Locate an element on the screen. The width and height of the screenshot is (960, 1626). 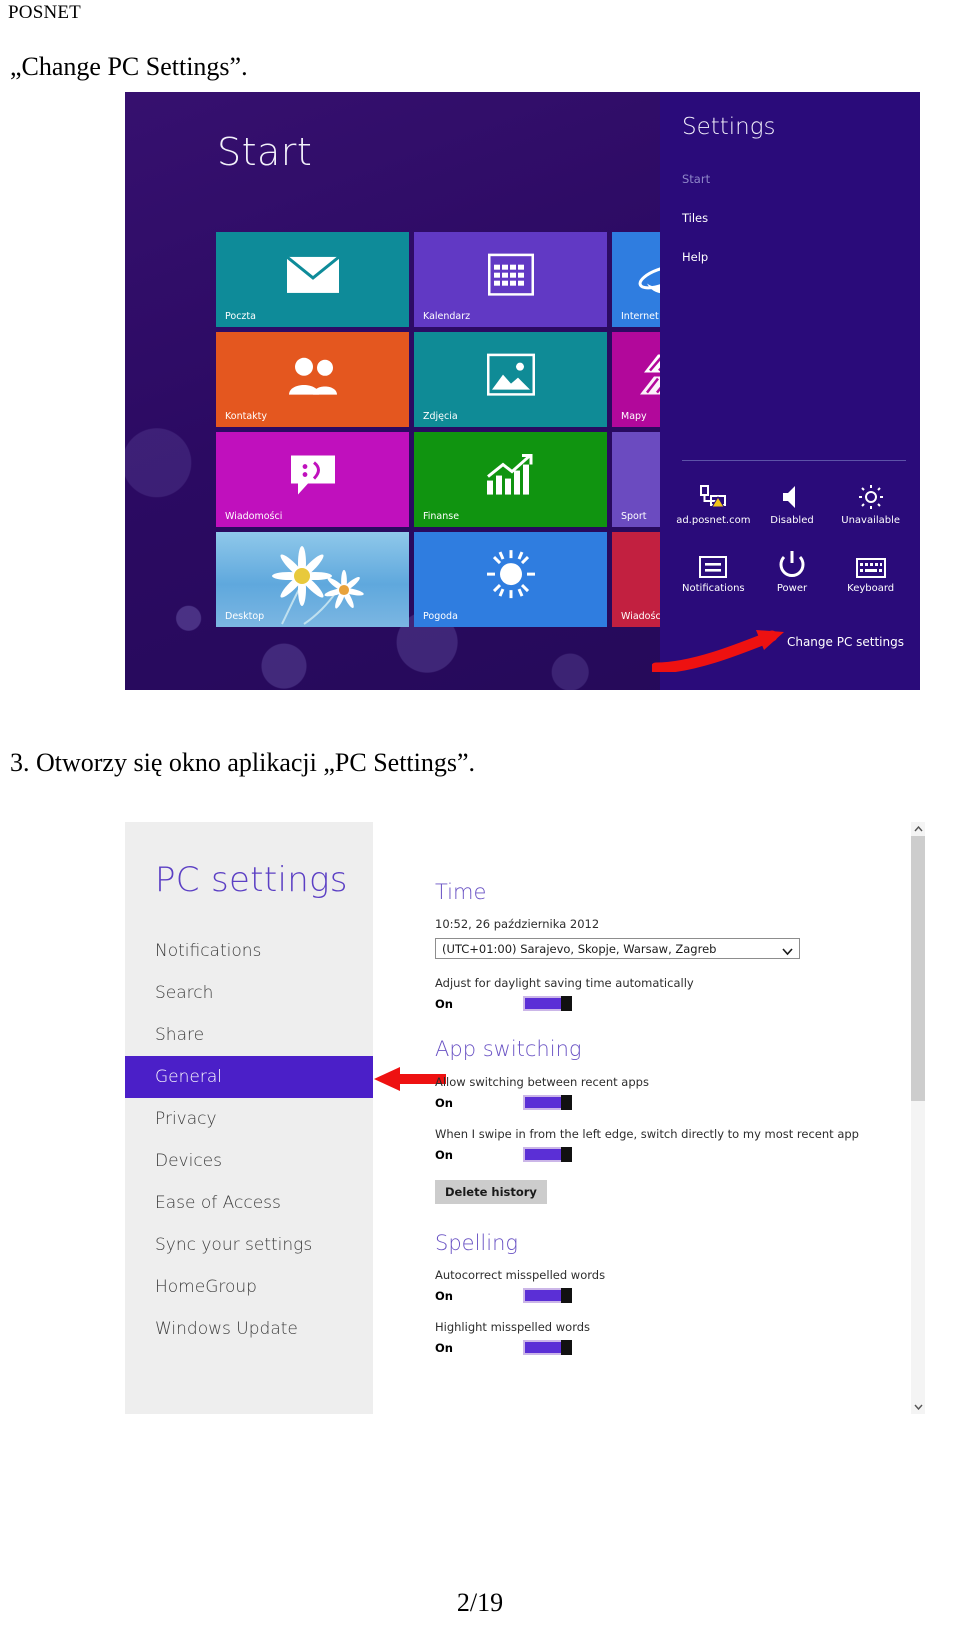
swipe-left-edge-toggle-switch is located at coordinates (547, 1154).